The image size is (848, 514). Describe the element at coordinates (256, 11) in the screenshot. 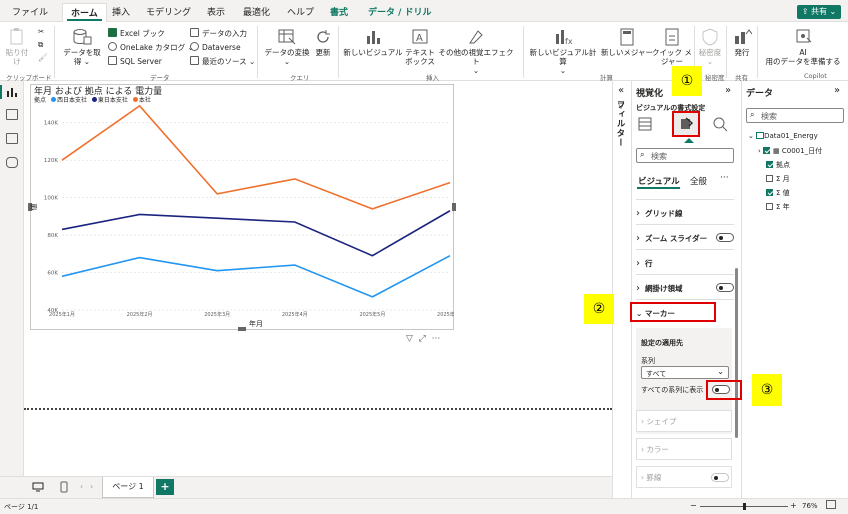

I see `menu-optimize: 最適化` at that location.